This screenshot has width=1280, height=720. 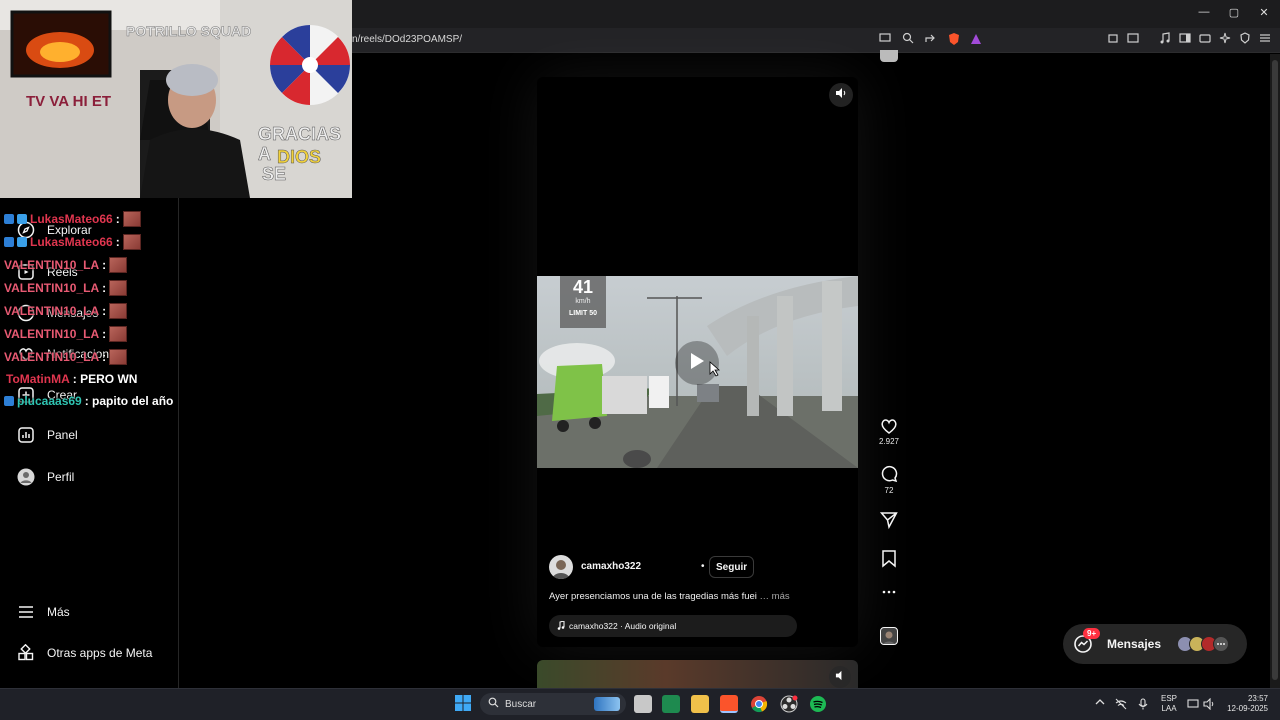 I want to click on chrome-icon, so click(x=759, y=706).